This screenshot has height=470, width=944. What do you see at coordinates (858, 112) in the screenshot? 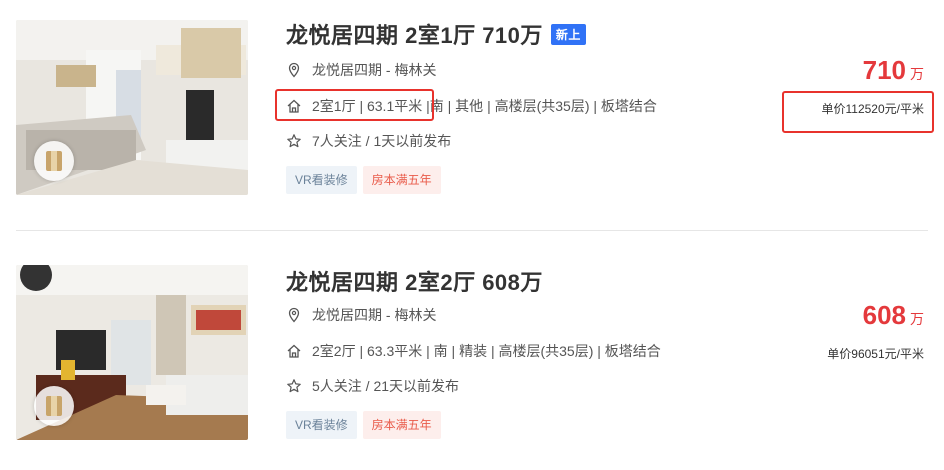
I see `highlight-box-unit-price` at bounding box center [858, 112].